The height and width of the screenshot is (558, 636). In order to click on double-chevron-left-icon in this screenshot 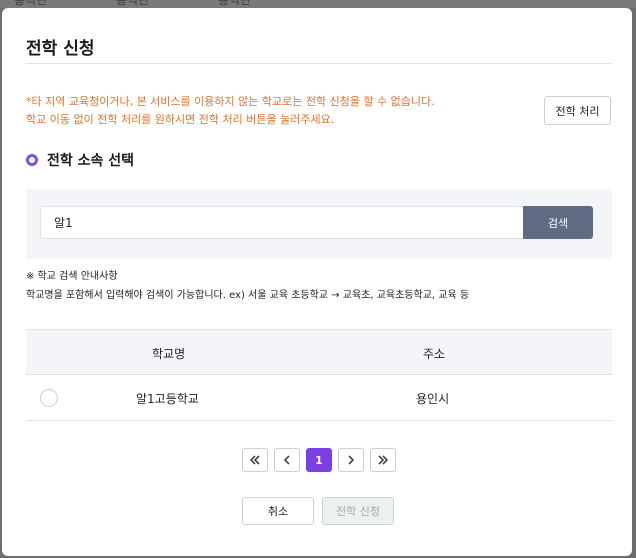, I will do `click(254, 460)`.